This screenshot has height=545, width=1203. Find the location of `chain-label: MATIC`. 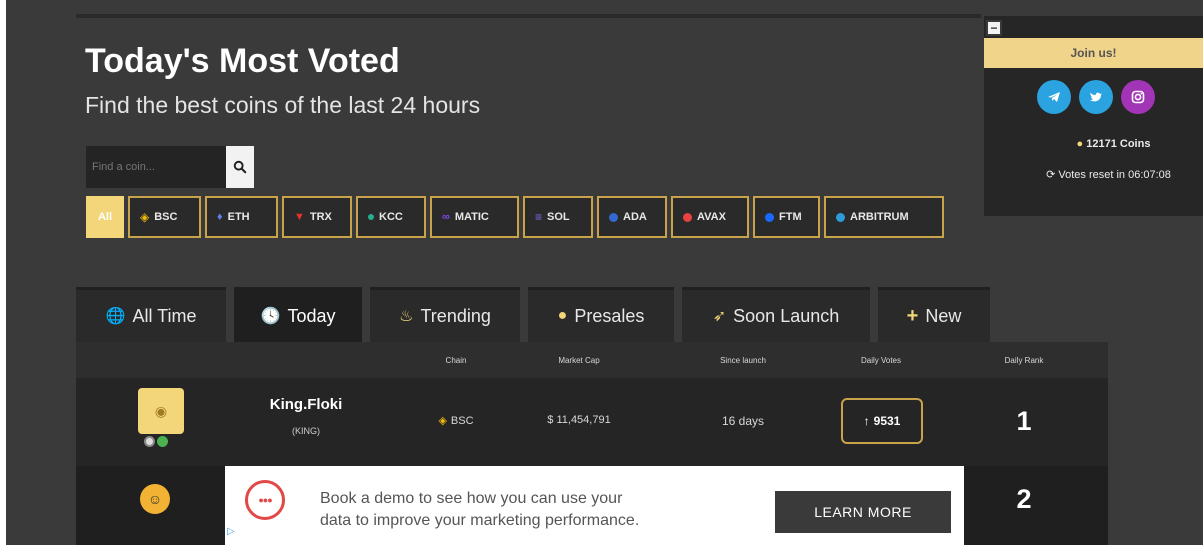

chain-label: MATIC is located at coordinates (471, 217).